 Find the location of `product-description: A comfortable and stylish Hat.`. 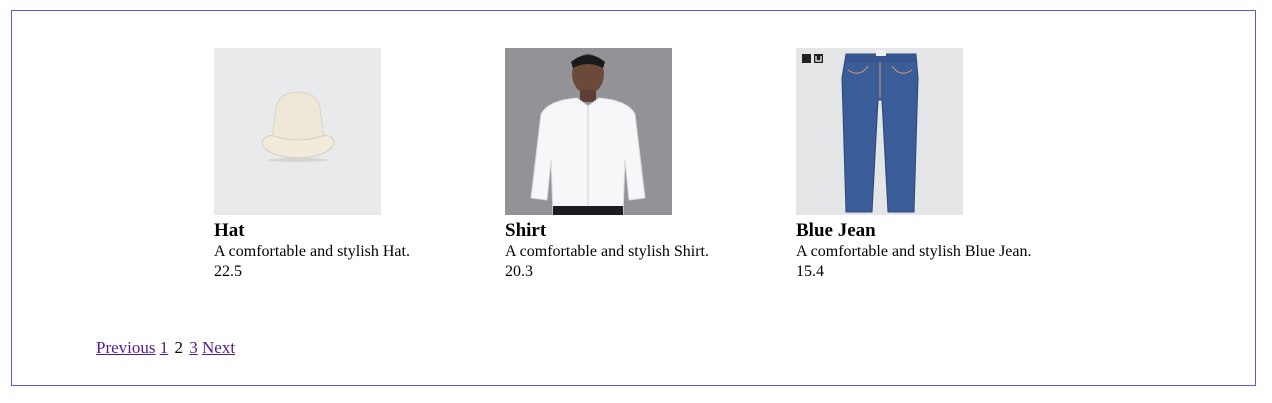

product-description: A comfortable and stylish Hat. is located at coordinates (312, 251).